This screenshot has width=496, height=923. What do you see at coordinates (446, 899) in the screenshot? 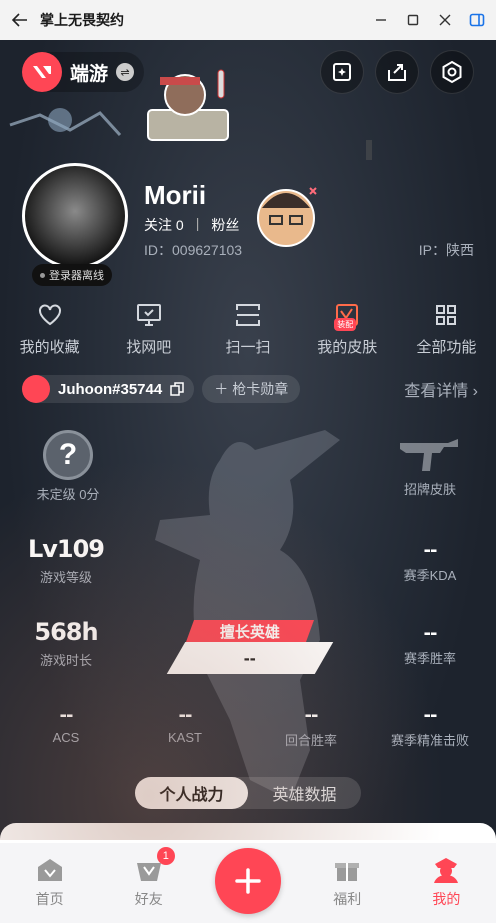
I see `tab-label: 我的` at bounding box center [446, 899].